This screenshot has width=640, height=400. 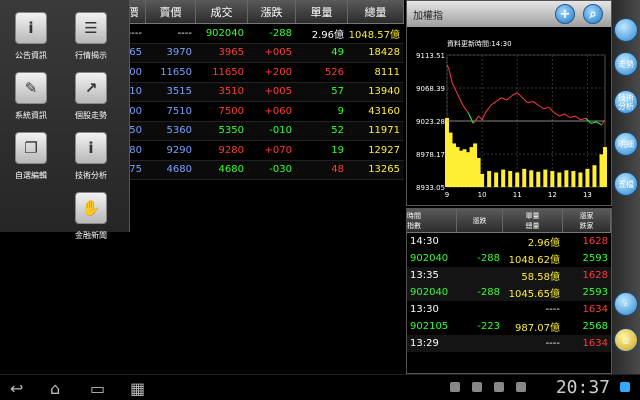 What do you see at coordinates (257, 73) in the screenshot?
I see `quote-row: 116001165011650+2005268111` at bounding box center [257, 73].